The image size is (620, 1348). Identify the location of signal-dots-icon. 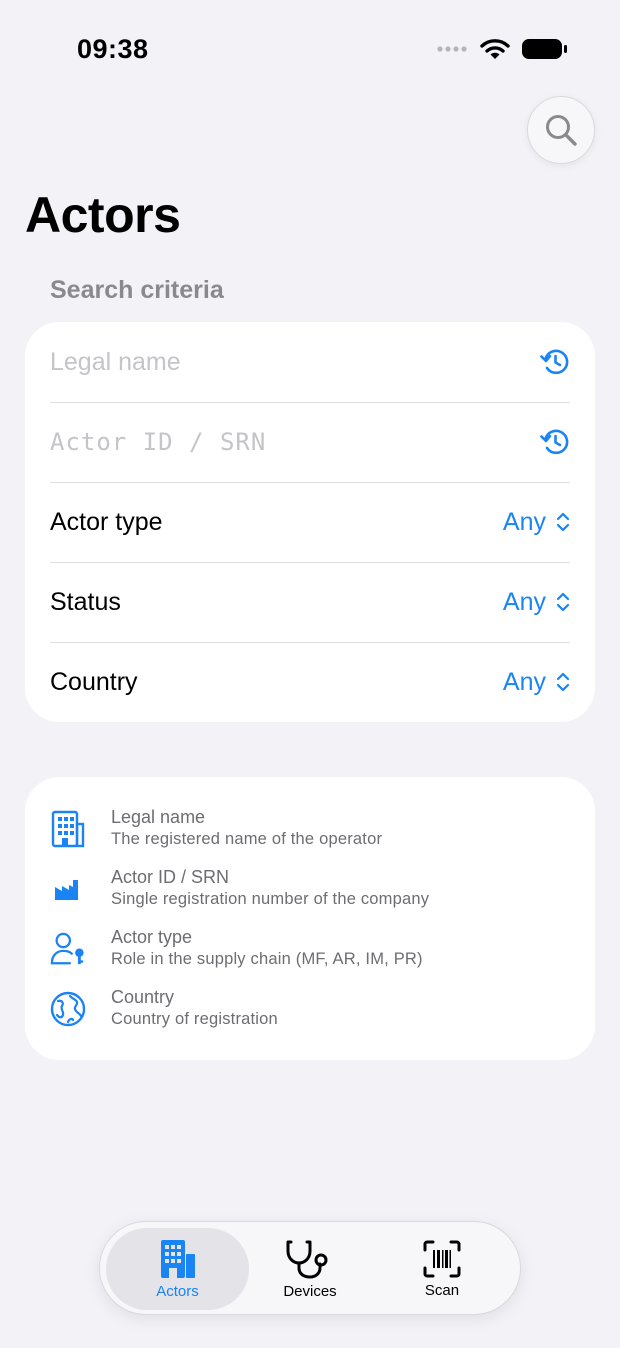
(452, 49).